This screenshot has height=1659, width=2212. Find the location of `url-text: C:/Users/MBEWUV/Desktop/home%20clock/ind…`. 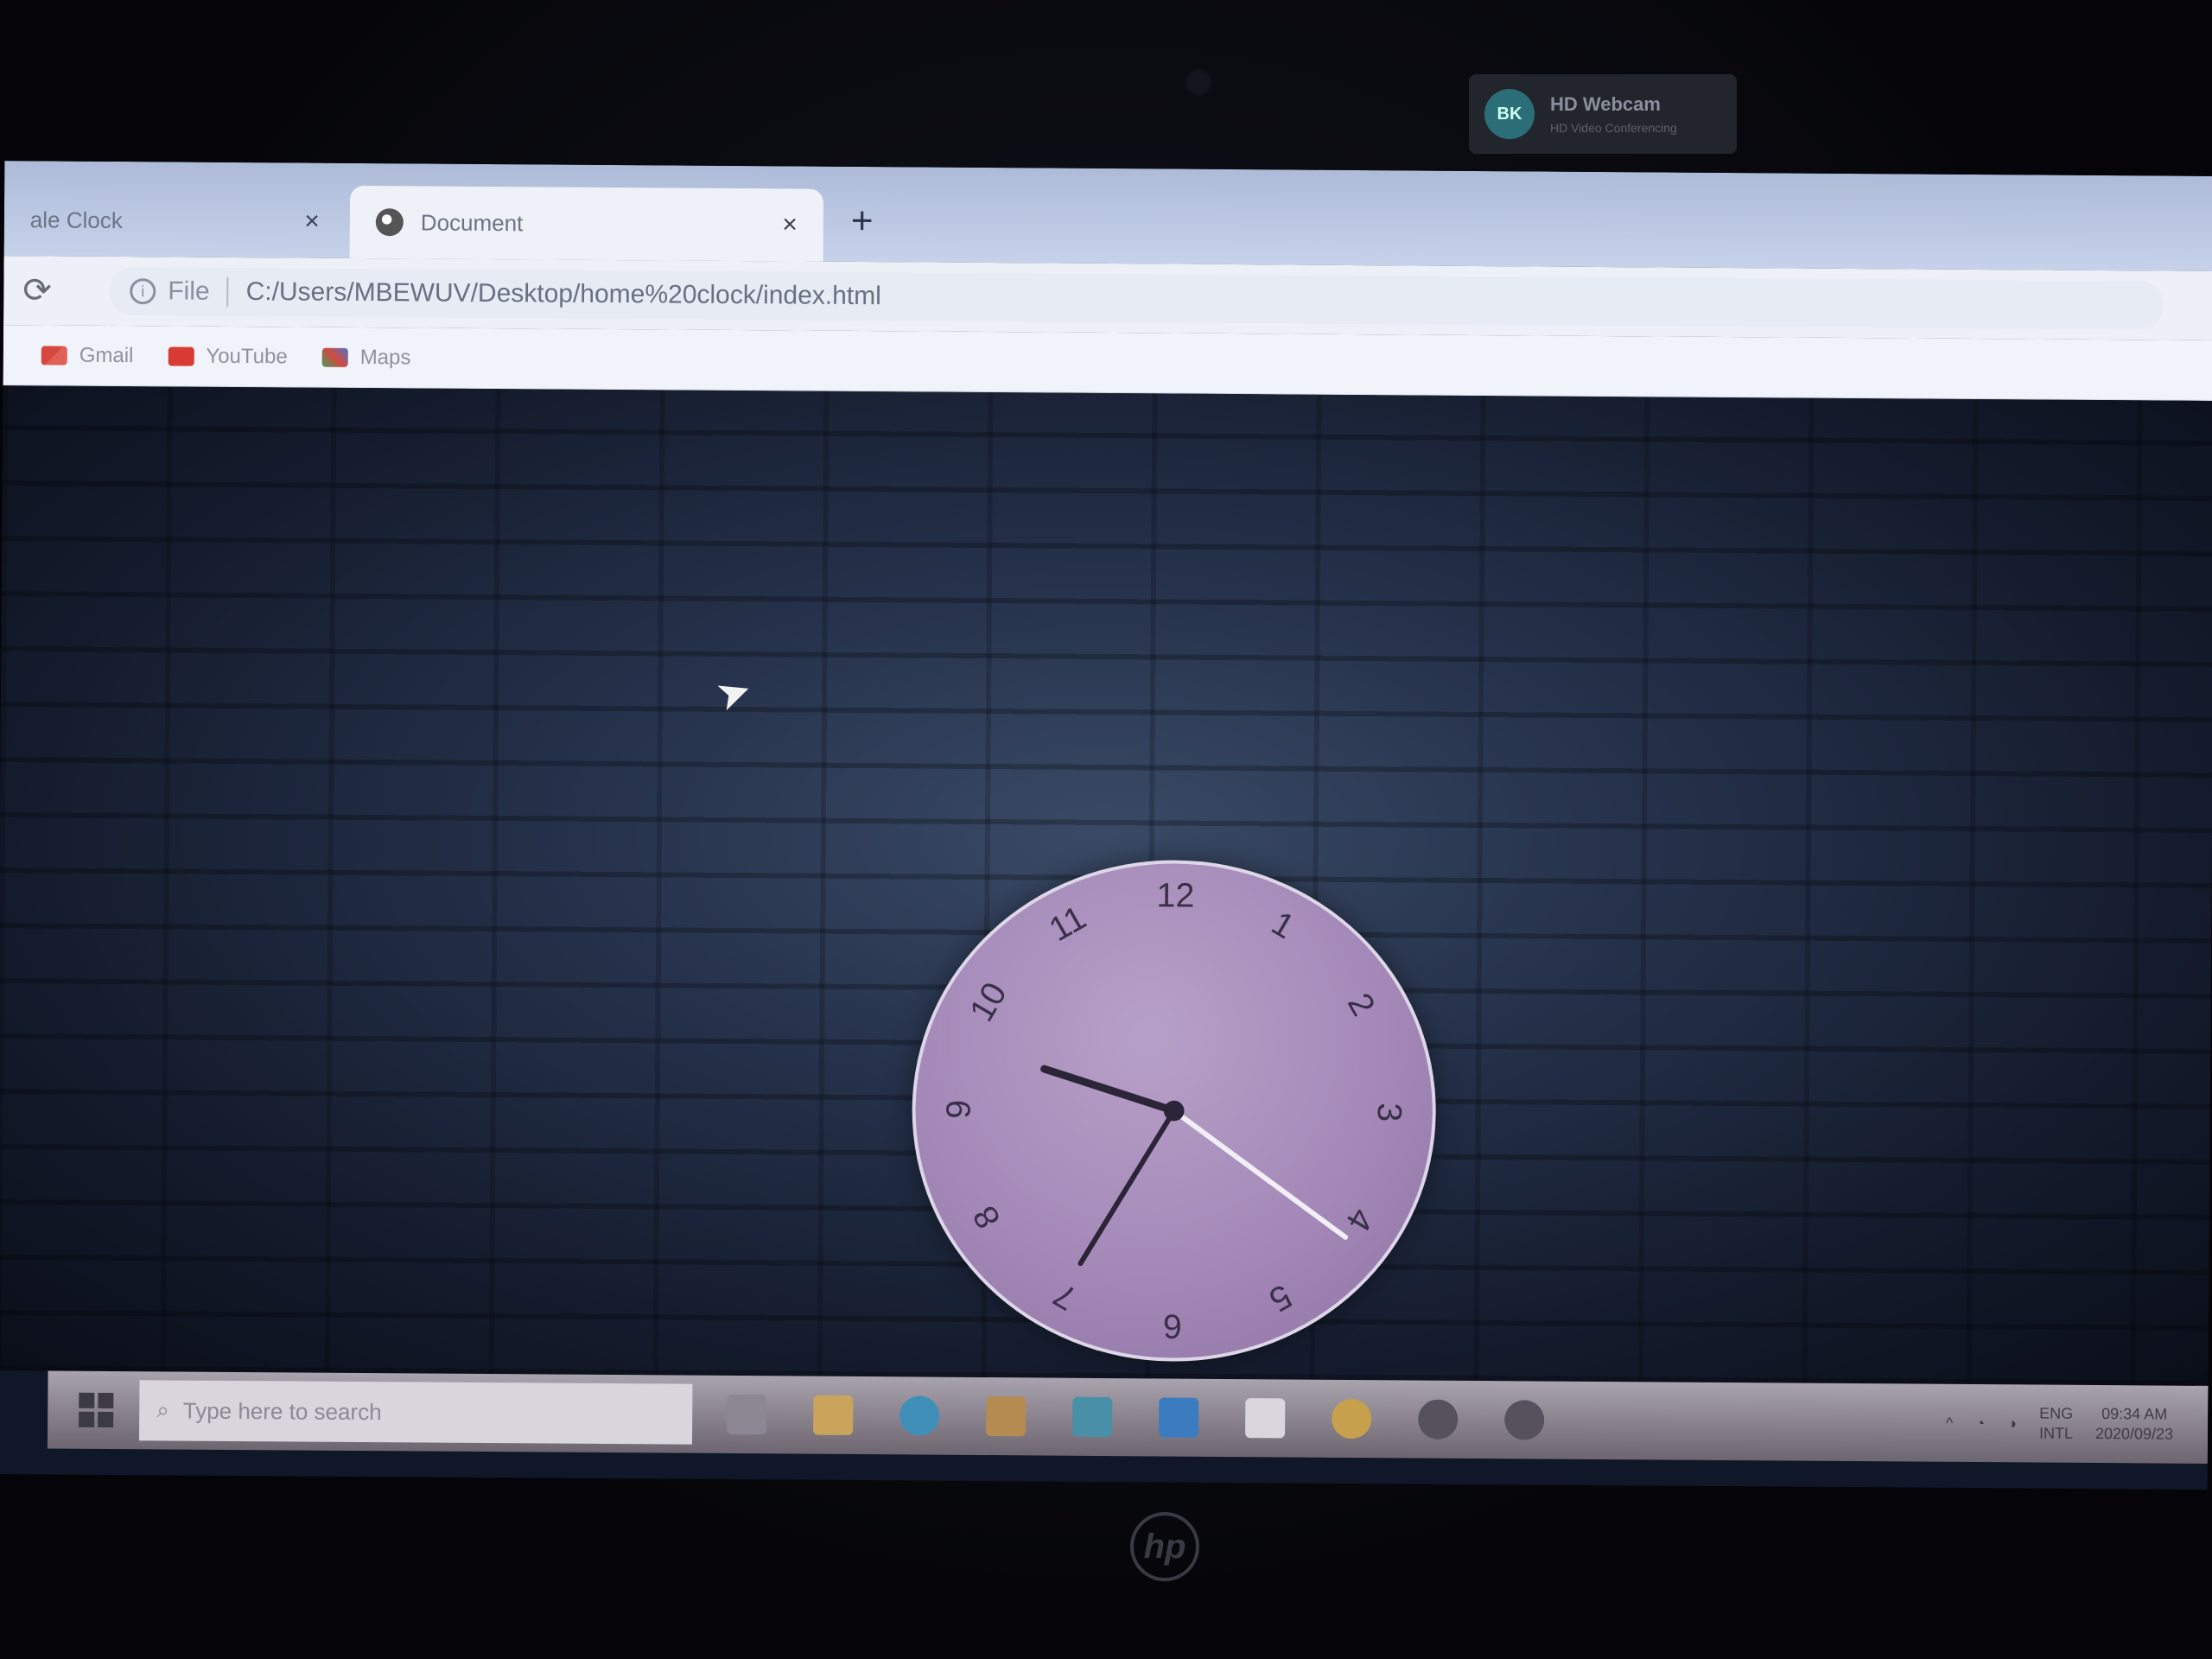

url-text: C:/Users/MBEWUV/Desktop/home%20clock/ind… is located at coordinates (563, 294).